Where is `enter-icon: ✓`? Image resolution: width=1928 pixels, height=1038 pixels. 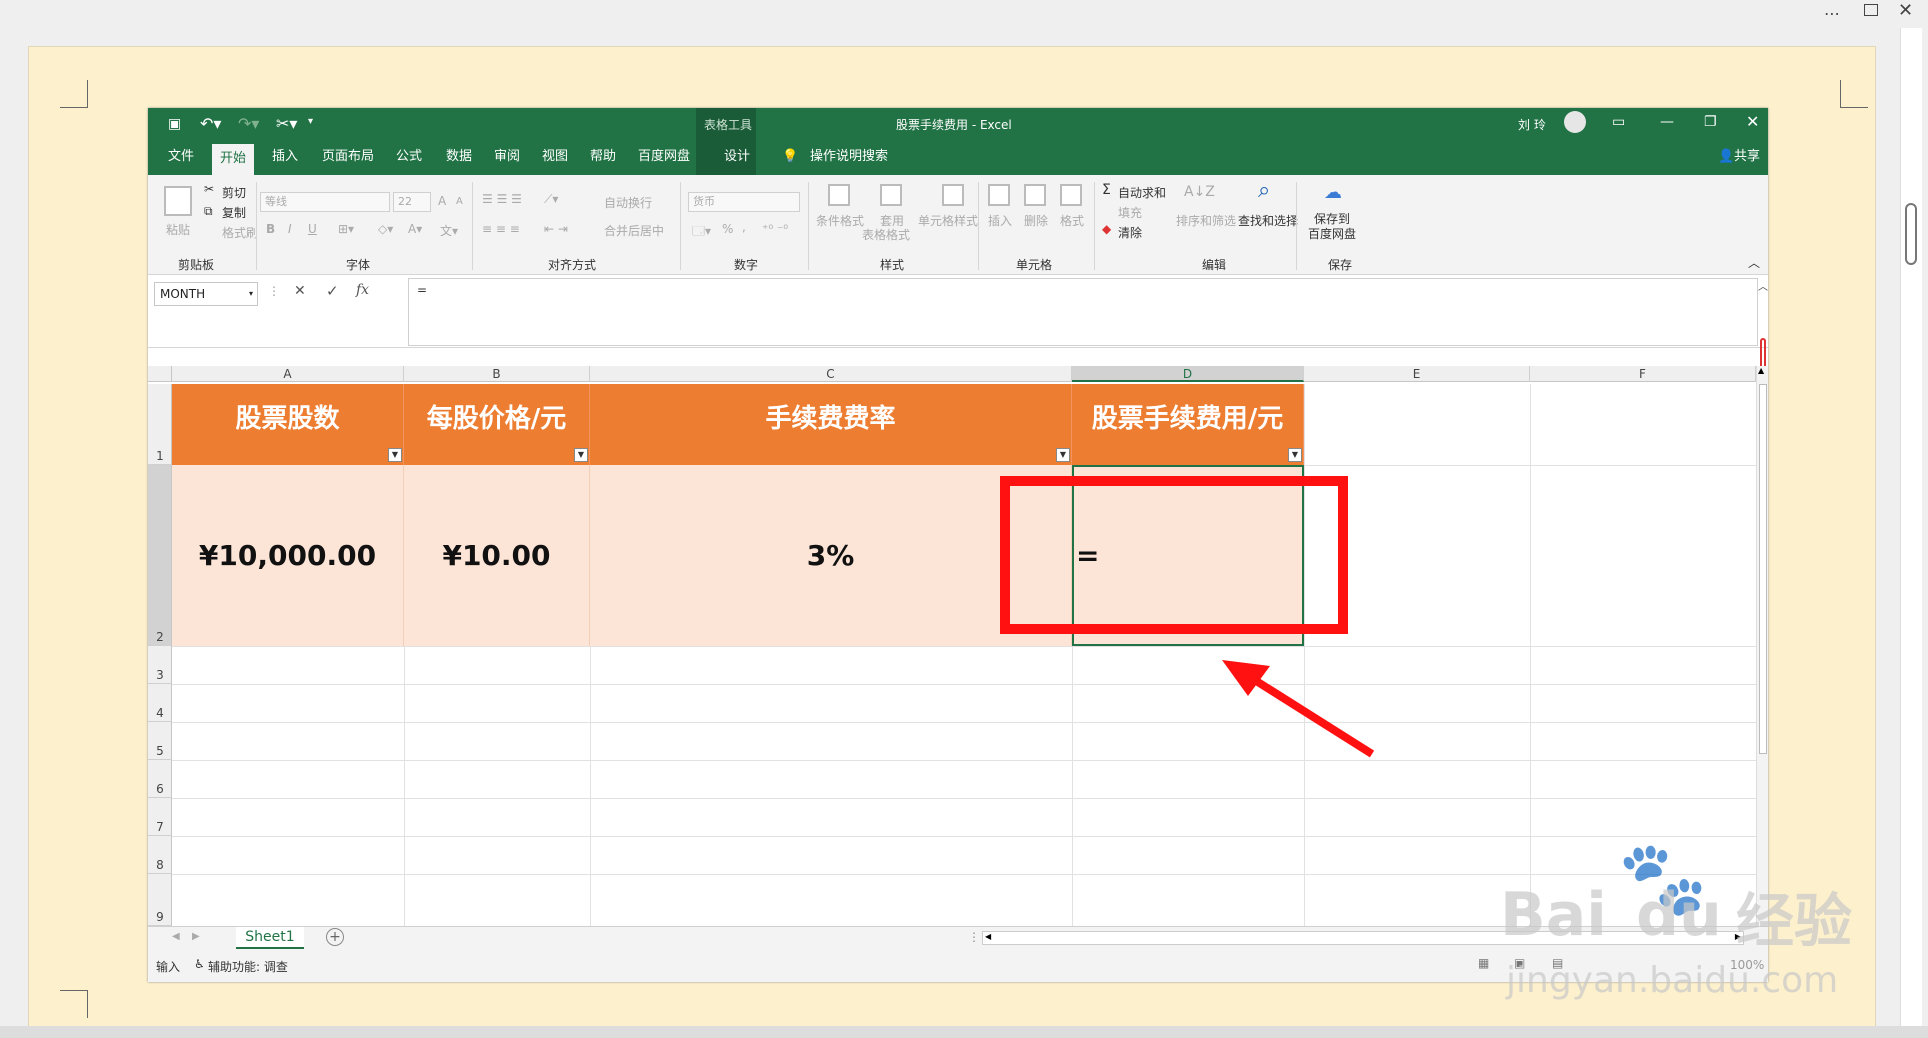 enter-icon: ✓ is located at coordinates (332, 291).